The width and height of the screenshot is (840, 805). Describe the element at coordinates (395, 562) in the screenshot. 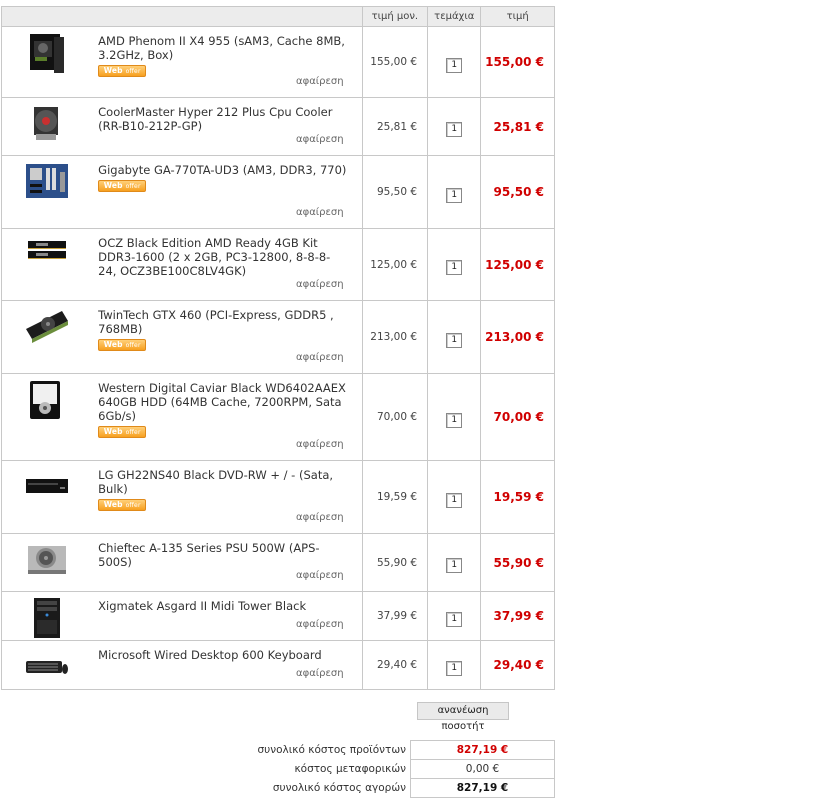

I see `unit-price: 55,90 €` at that location.